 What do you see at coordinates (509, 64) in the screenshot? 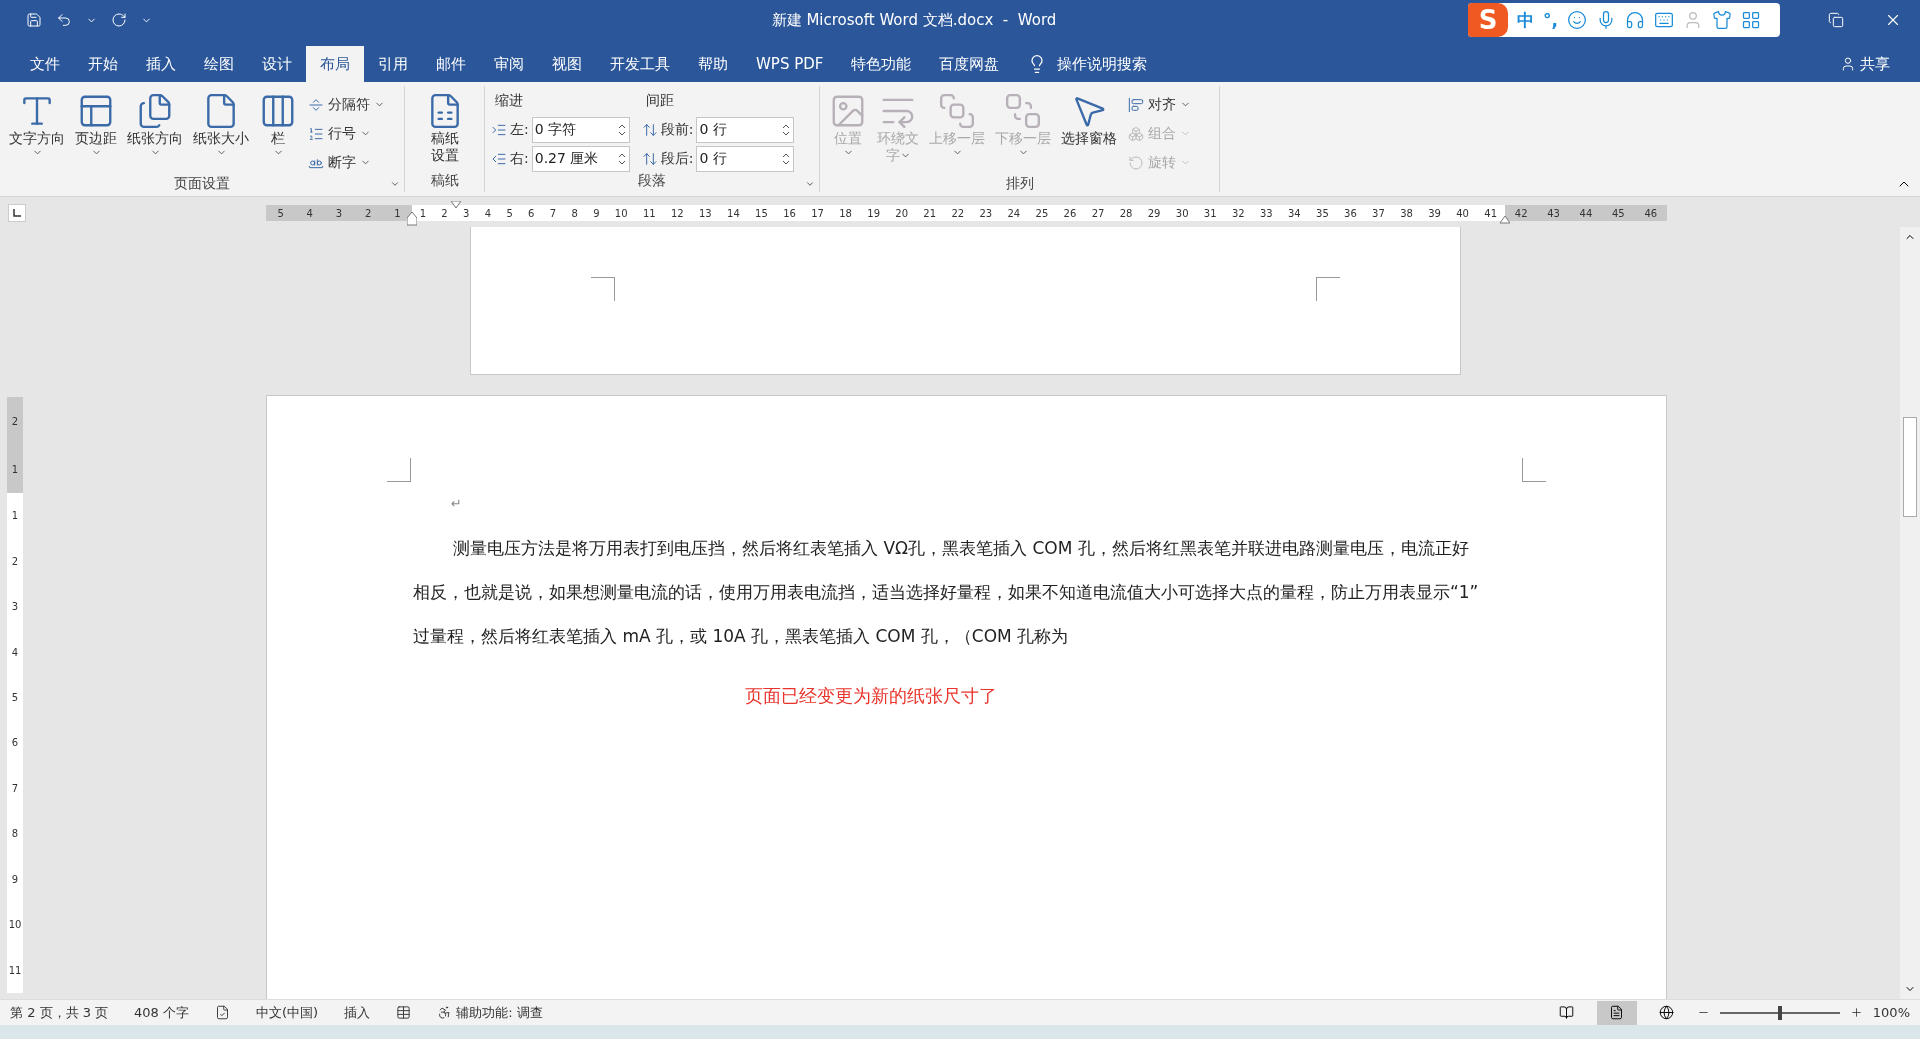
I see `ribbon-tab: 审阅` at bounding box center [509, 64].